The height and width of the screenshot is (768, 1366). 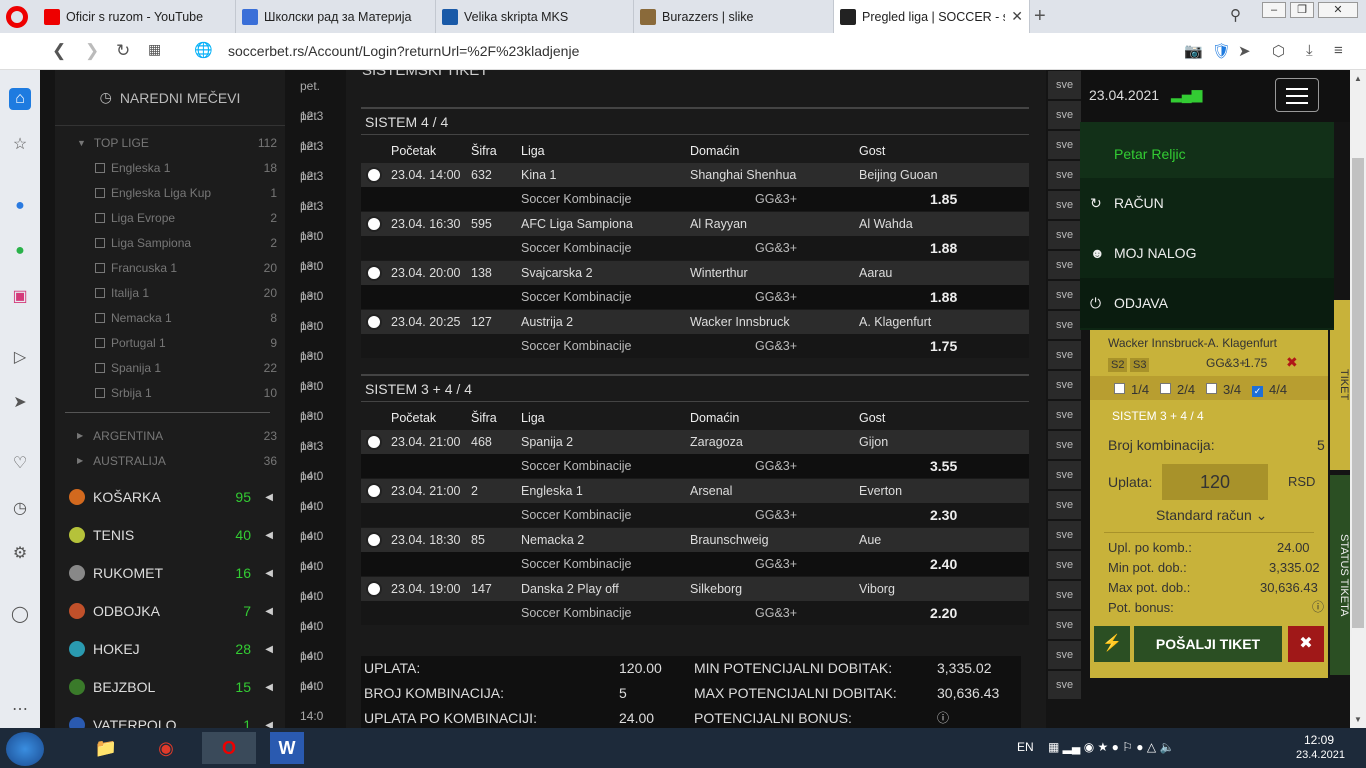 What do you see at coordinates (20, 709) in the screenshot?
I see `more-icon: ⋯` at bounding box center [20, 709].